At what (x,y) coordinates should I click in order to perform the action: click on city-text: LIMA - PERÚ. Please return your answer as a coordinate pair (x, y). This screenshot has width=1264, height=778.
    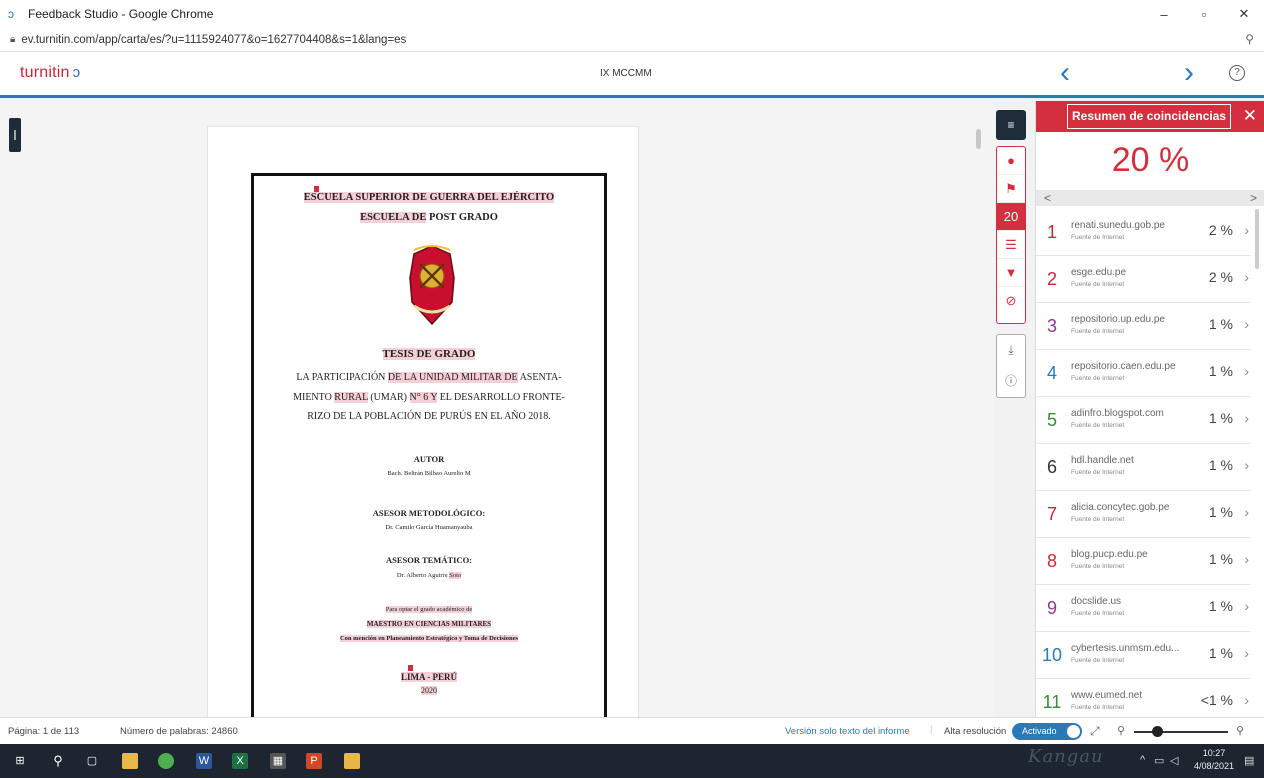
    Looking at the image, I should click on (429, 677).